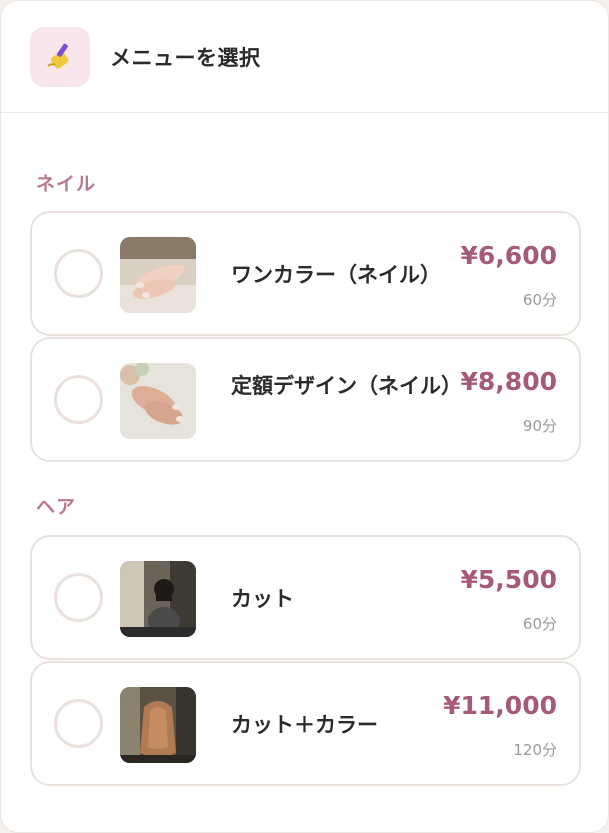 This screenshot has height=833, width=609. I want to click on item-name: カット, so click(262, 599).